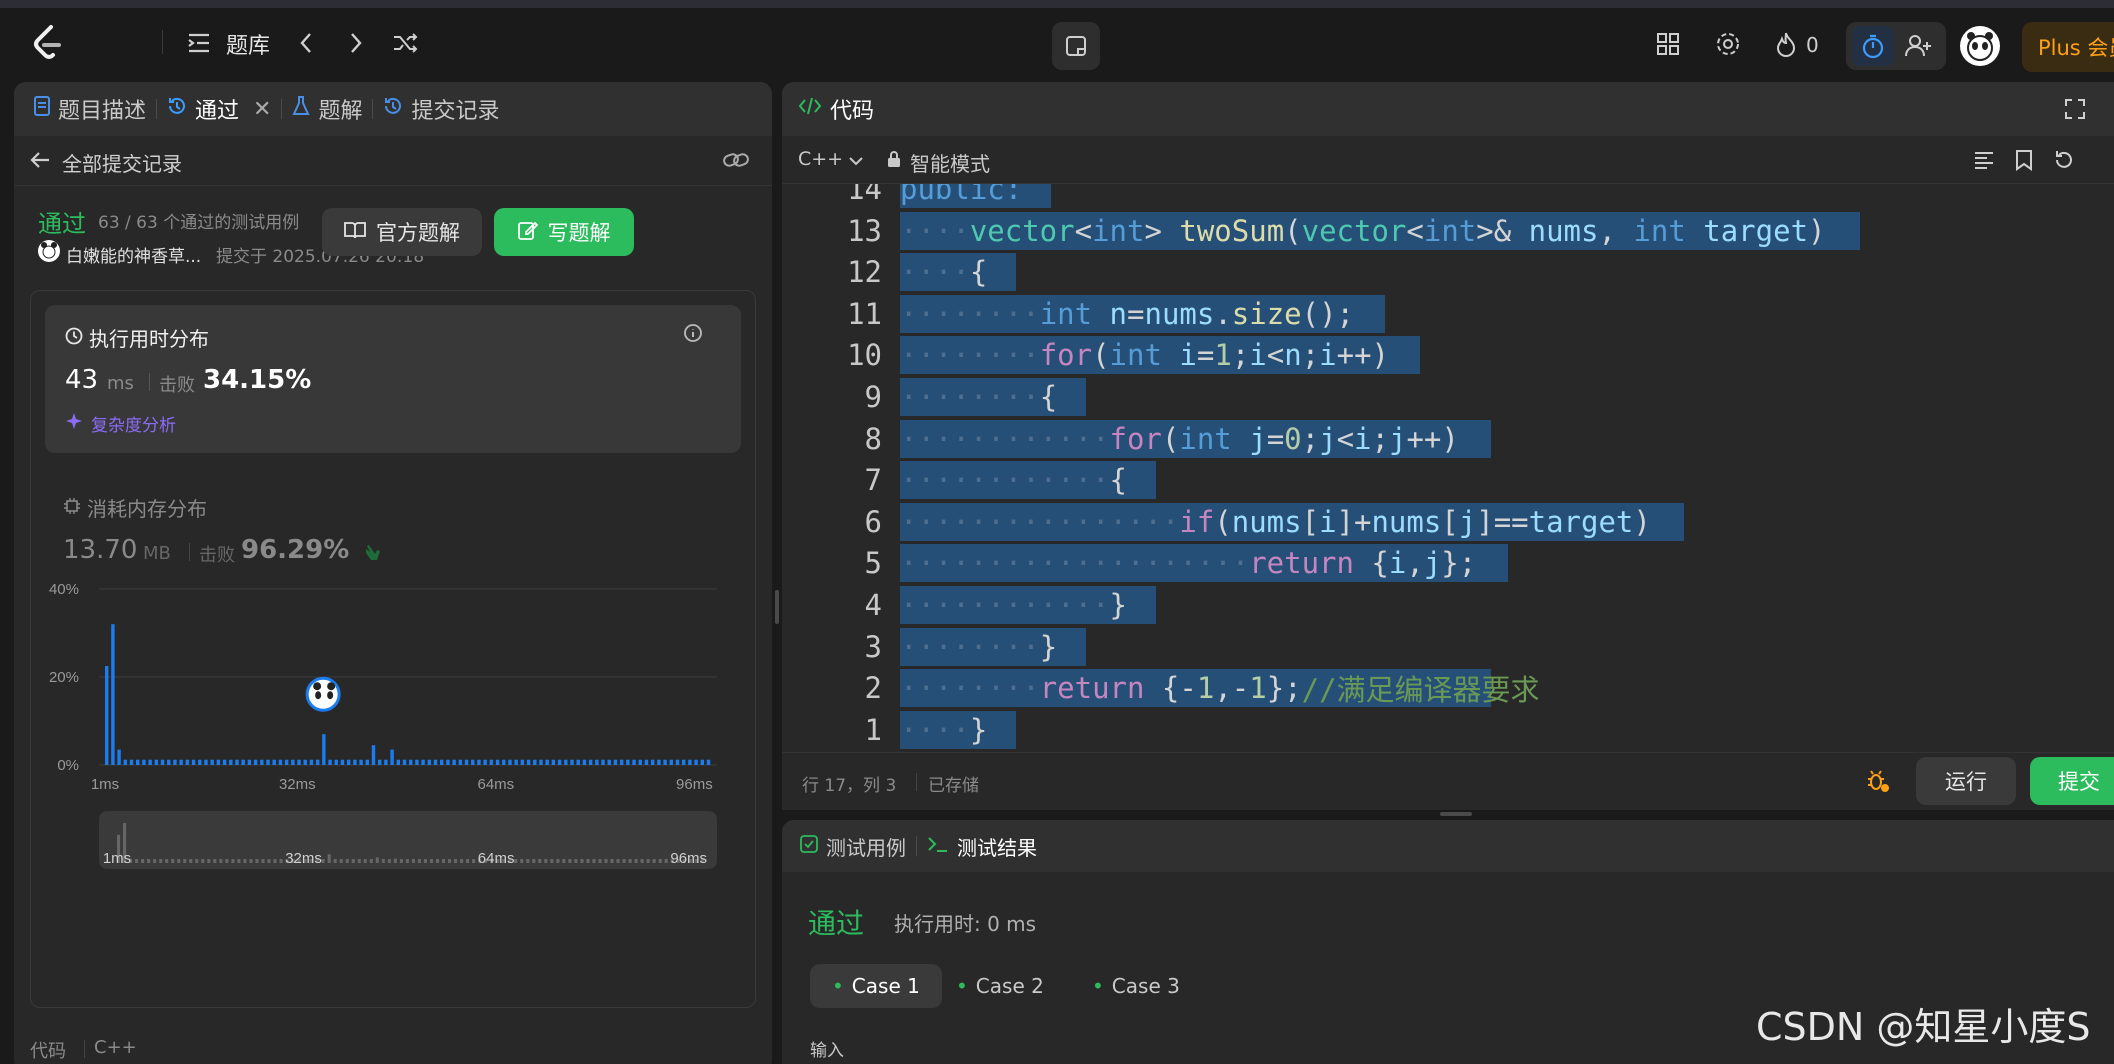 This screenshot has height=1064, width=2114. I want to click on official-solution-button: 官方题解, so click(402, 232).